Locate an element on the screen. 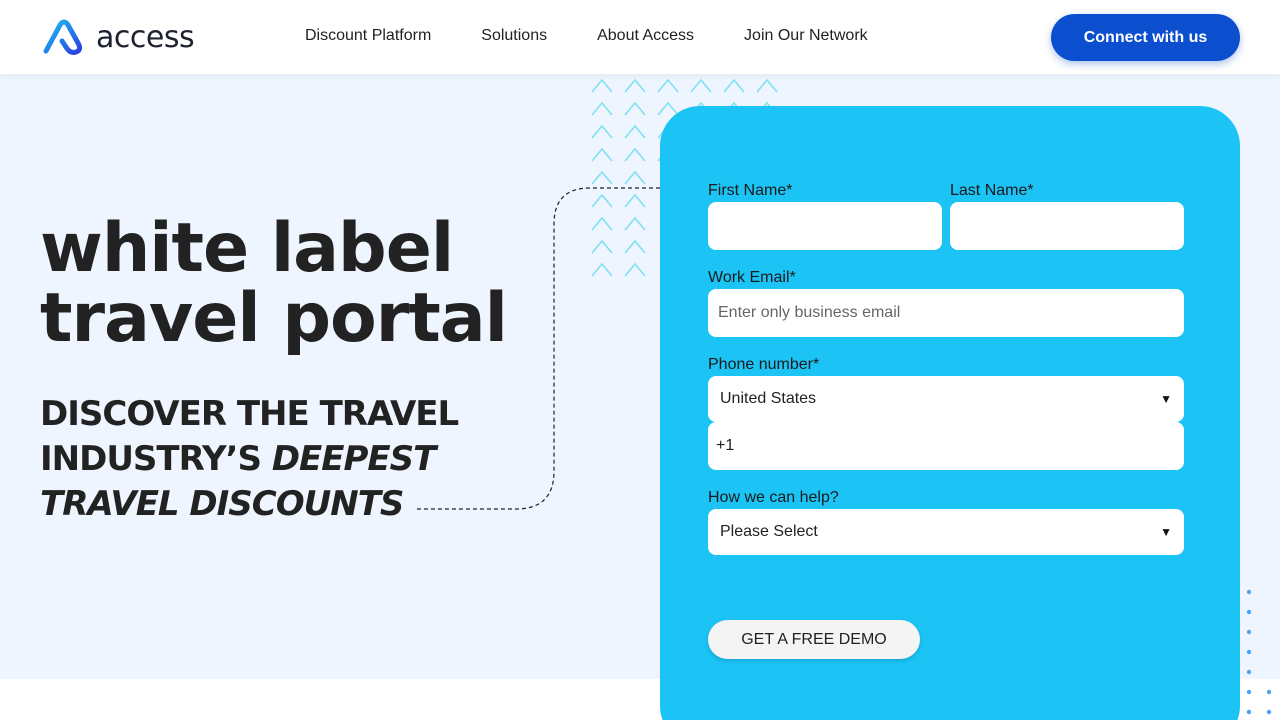  country-select-value: United States is located at coordinates (768, 398).